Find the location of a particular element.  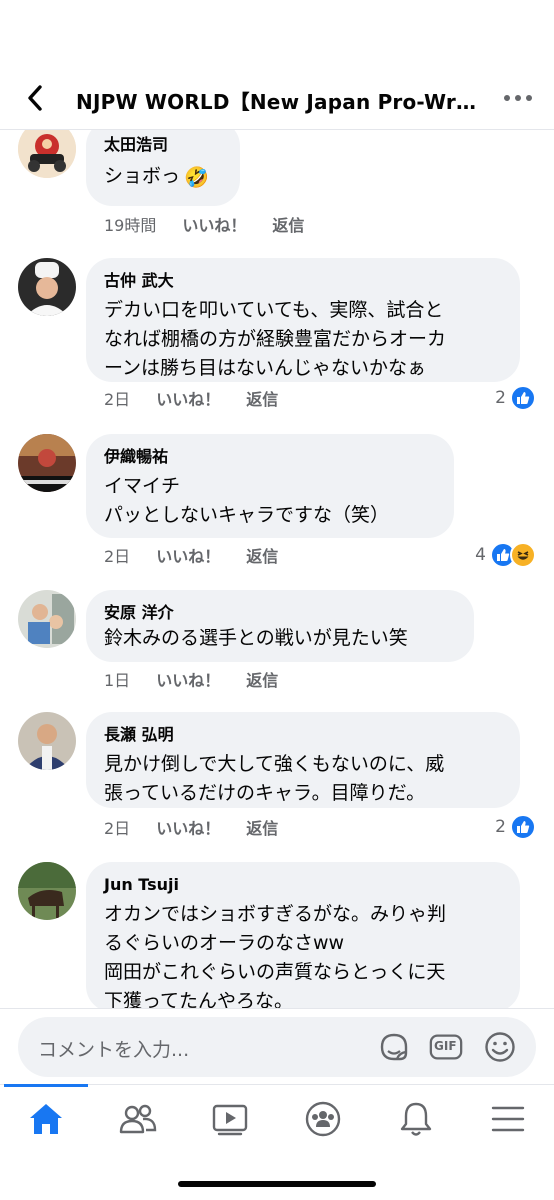

gif-label: GIF is located at coordinates (445, 1046).